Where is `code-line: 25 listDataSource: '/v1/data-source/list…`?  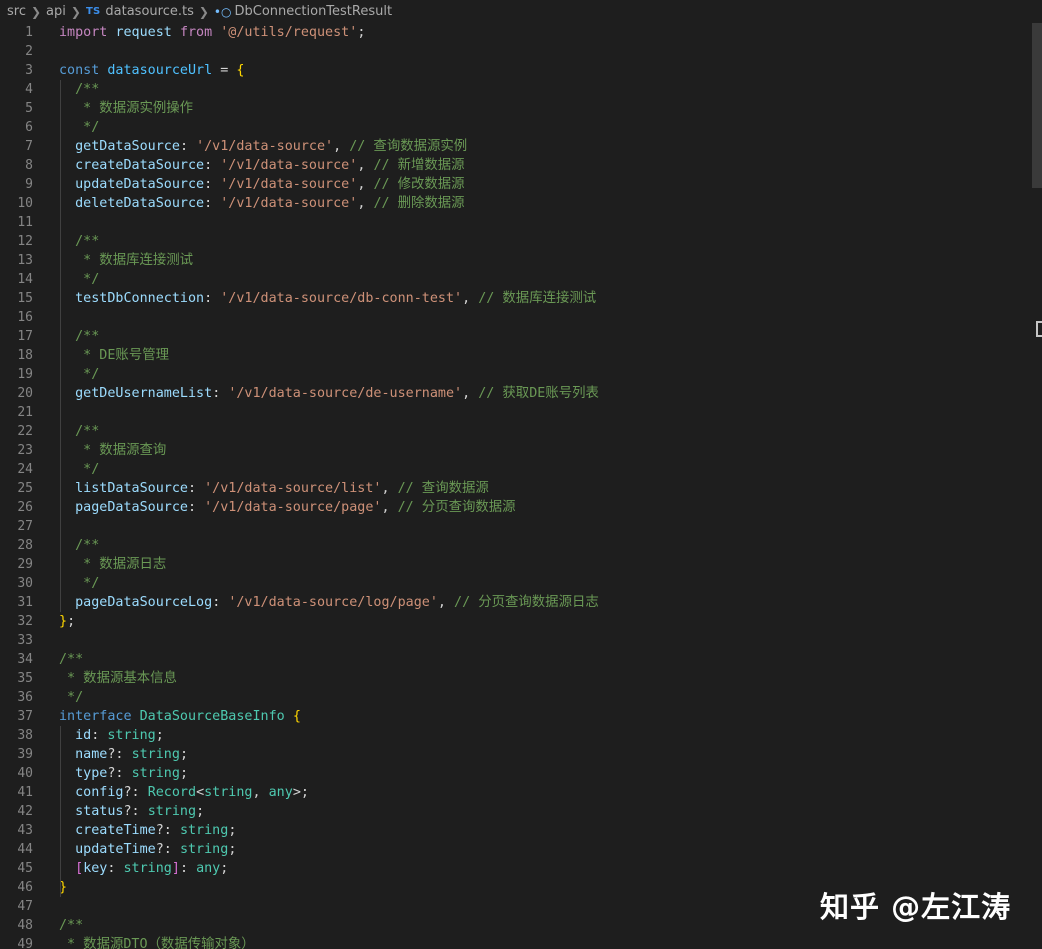 code-line: 25 listDataSource: '/v1/data-source/list… is located at coordinates (515, 488).